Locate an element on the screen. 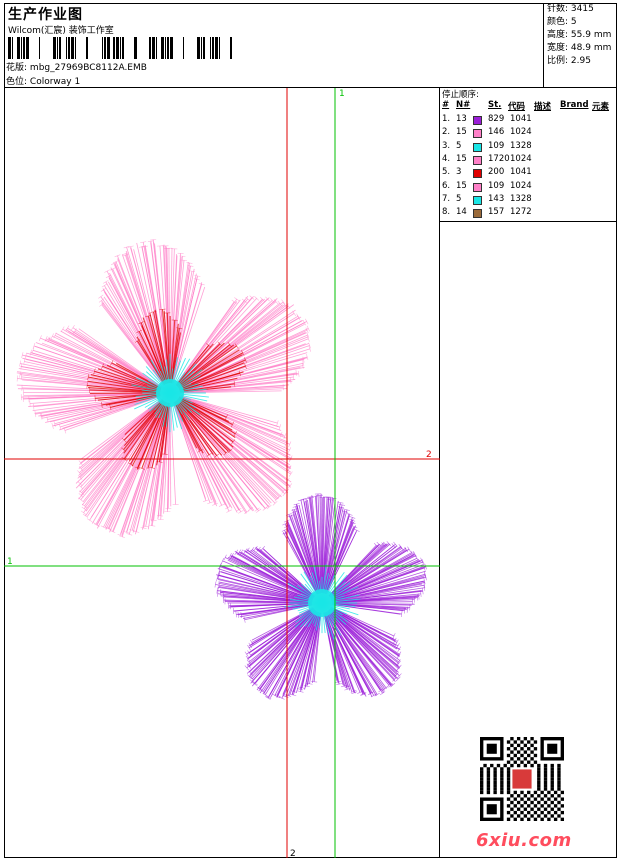 This screenshot has width=620, height=860. row-n: 14 is located at coordinates (461, 212).